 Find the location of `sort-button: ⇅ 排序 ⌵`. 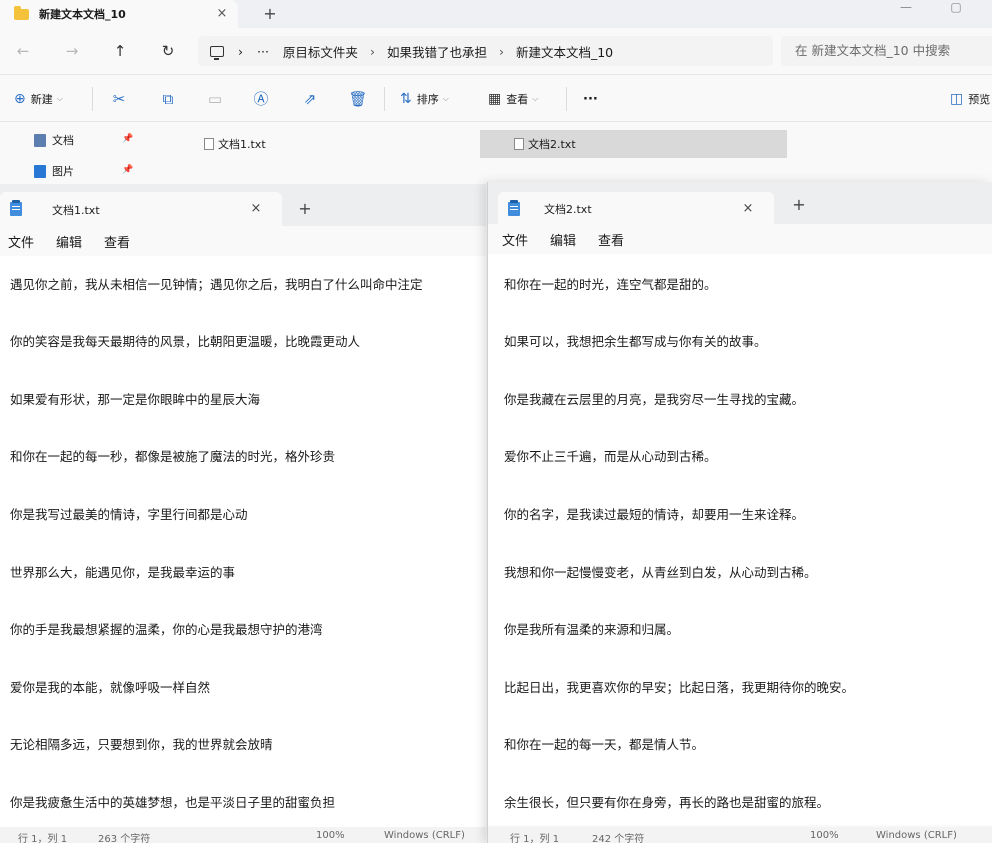

sort-button: ⇅ 排序 ⌵ is located at coordinates (424, 99).